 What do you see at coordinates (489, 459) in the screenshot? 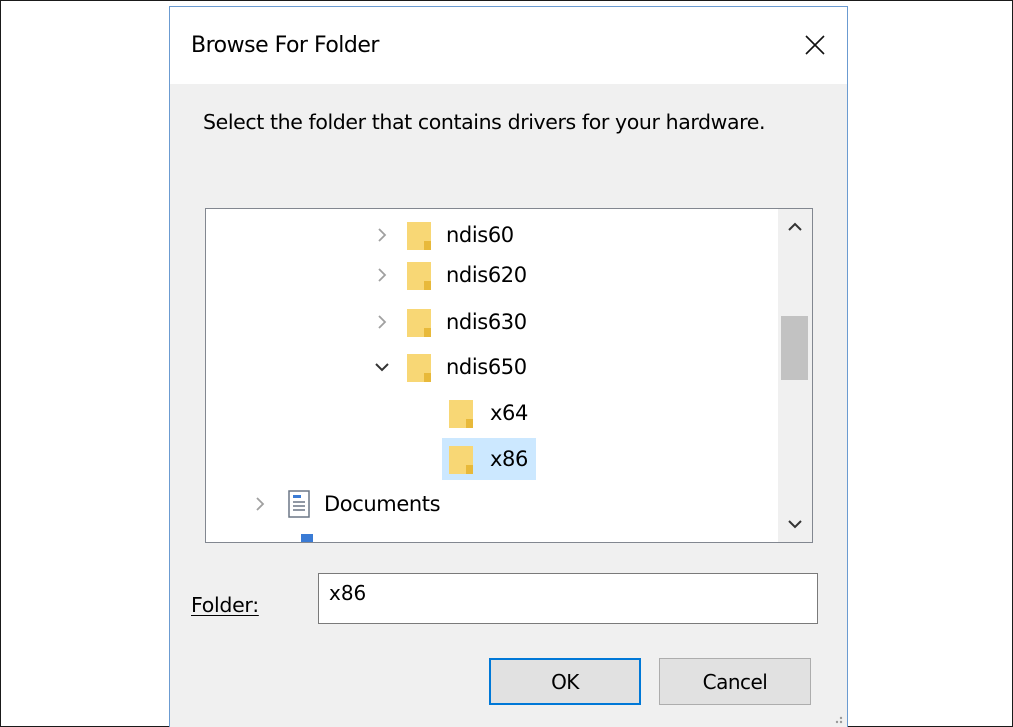
I see `tree-item-x86: x86` at bounding box center [489, 459].